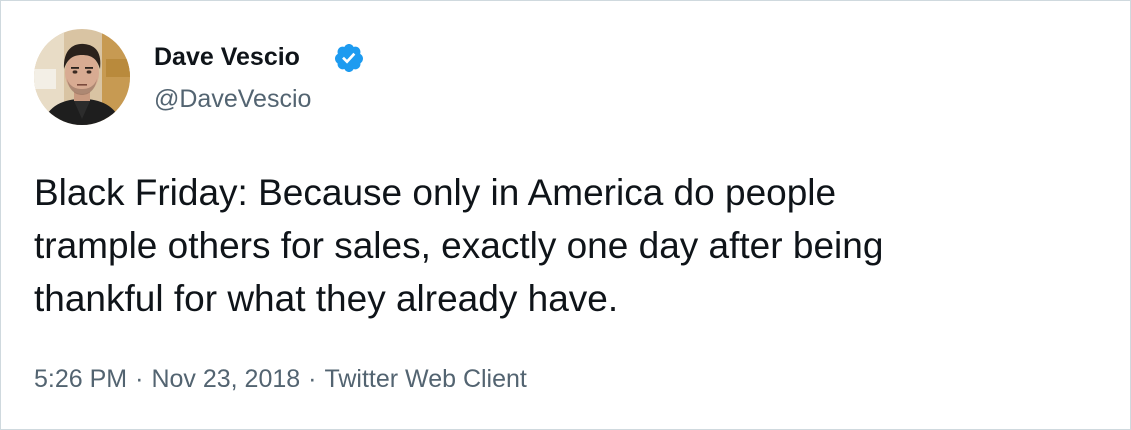 Image resolution: width=1131 pixels, height=430 pixels. Describe the element at coordinates (227, 57) in the screenshot. I see `author-display-name: Dave Vescio` at that location.